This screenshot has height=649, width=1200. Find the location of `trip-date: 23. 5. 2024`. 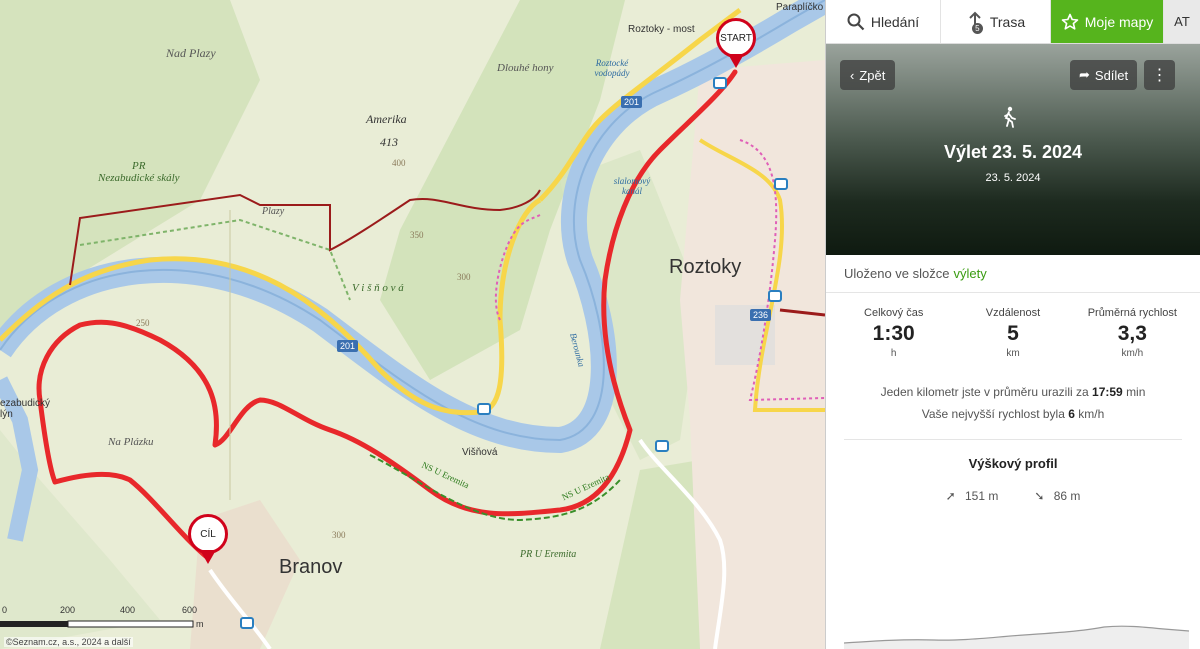

trip-date: 23. 5. 2024 is located at coordinates (1013, 178).